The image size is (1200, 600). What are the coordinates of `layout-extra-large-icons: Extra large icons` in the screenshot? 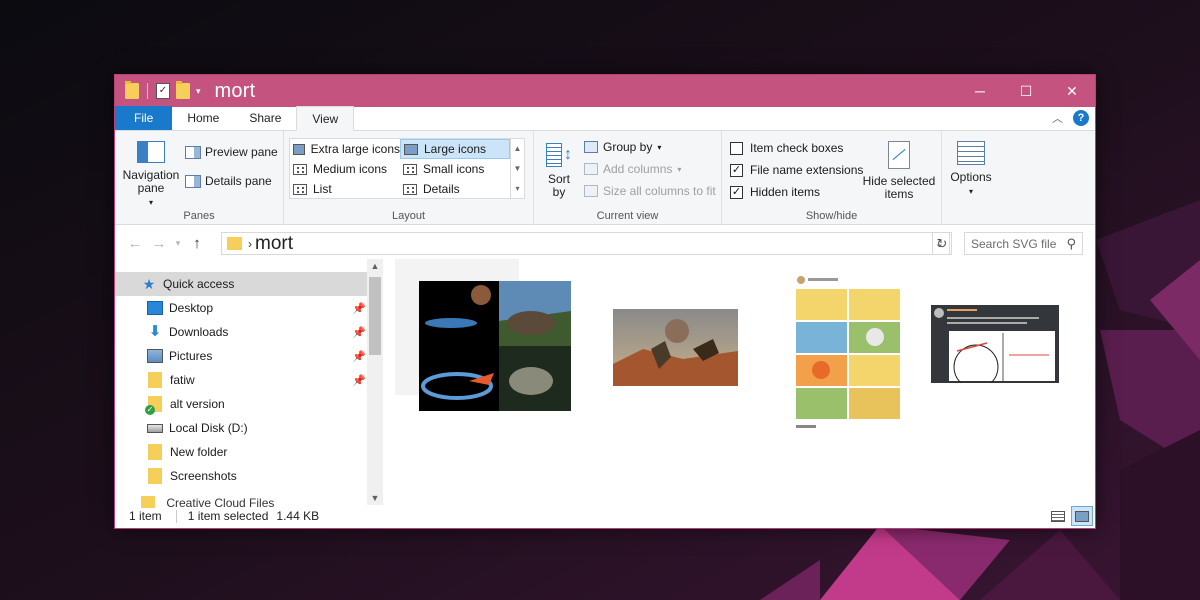 It's located at (345, 149).